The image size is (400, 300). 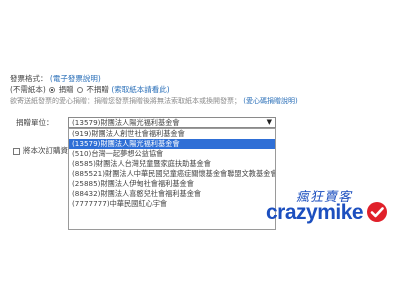 I want to click on donation-notice-text: 欲寄送紙發票的愛心捐贈：捐贈您發票捐贈後將無法索取紙本或換開發票；, so click(x=125, y=101).